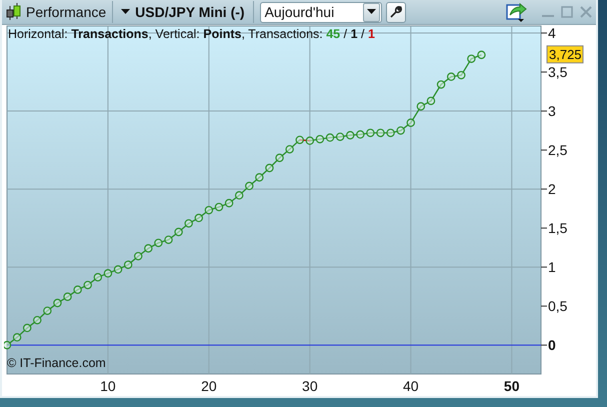 This screenshot has height=407, width=607. I want to click on x-axis-label: 20, so click(209, 386).